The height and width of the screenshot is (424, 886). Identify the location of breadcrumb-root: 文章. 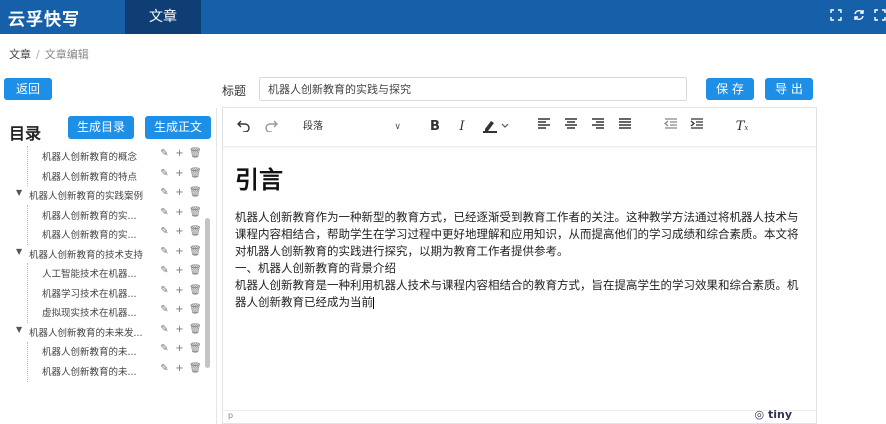
(20, 54).